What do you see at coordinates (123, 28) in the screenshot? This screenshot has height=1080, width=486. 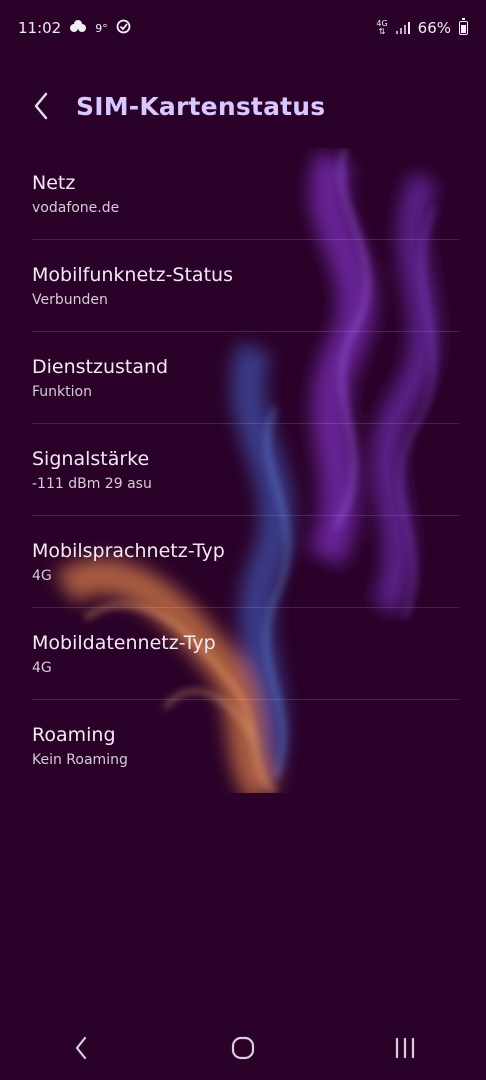 I see `check-circle-icon` at bounding box center [123, 28].